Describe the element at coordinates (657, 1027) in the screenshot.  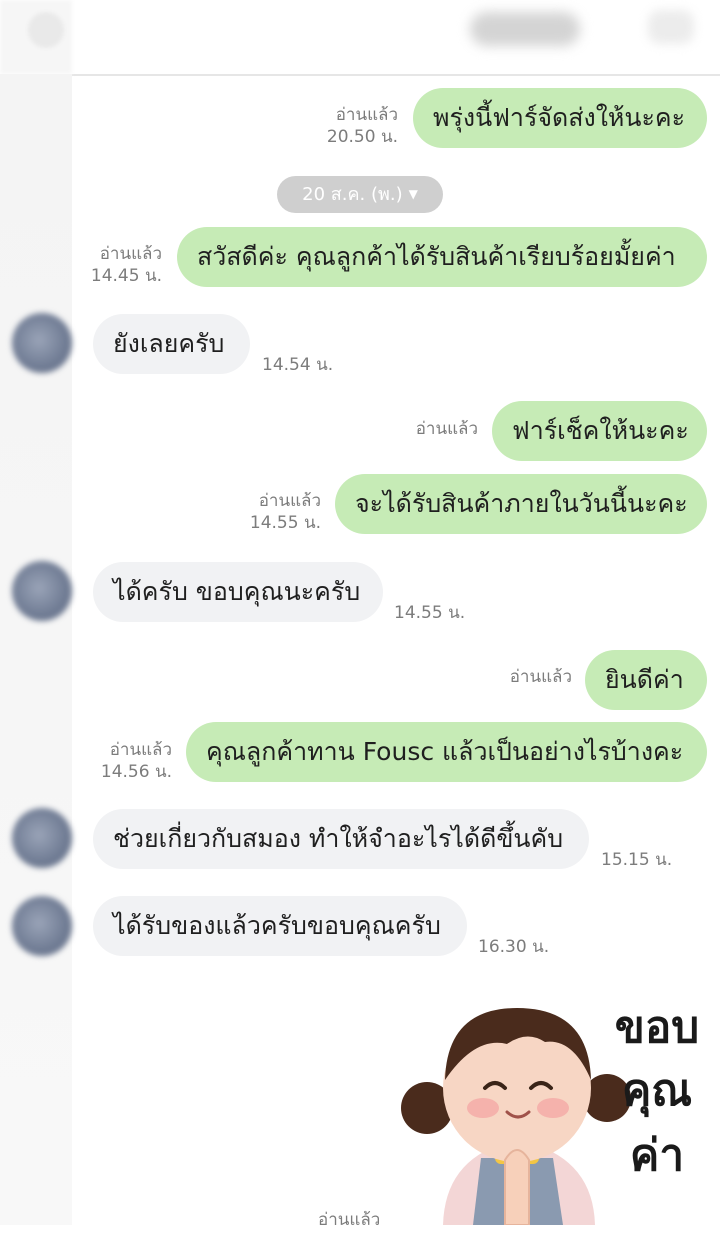
I see `sticker-caption: ขอบ` at that location.